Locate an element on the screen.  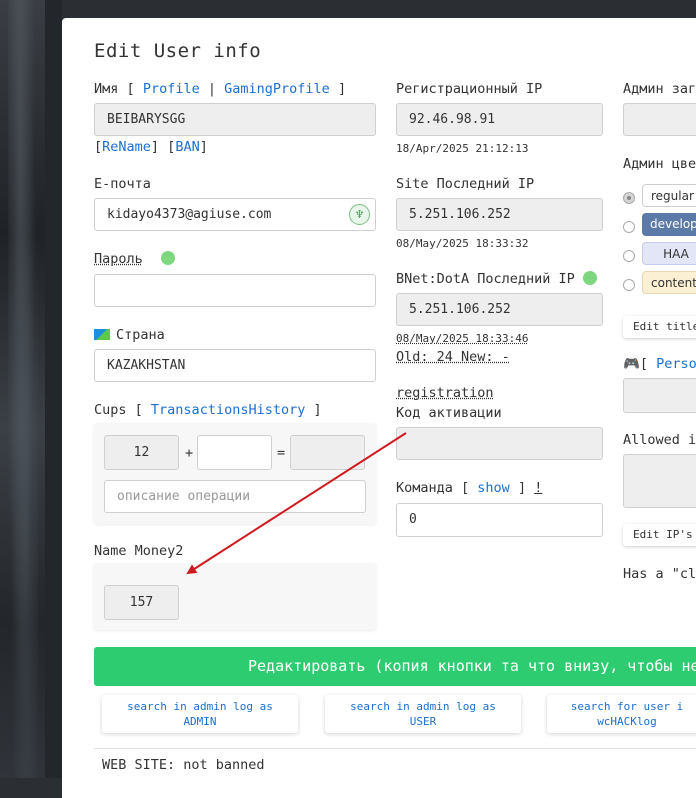
arrow-line is located at coordinates (296, 503).